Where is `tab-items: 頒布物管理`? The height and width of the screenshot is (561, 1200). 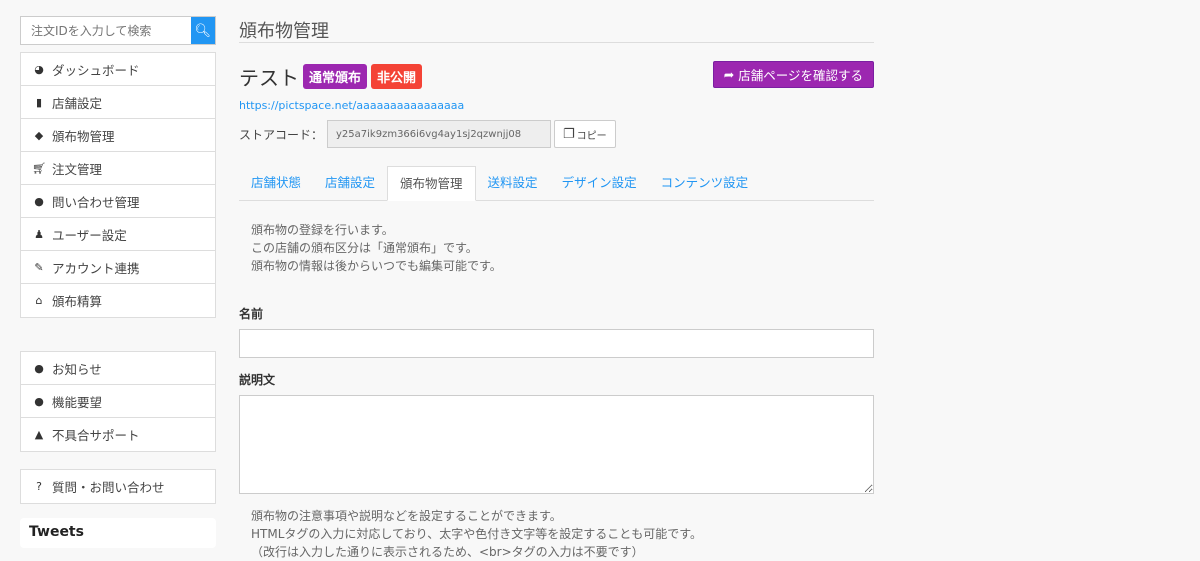 tab-items: 頒布物管理 is located at coordinates (431, 183).